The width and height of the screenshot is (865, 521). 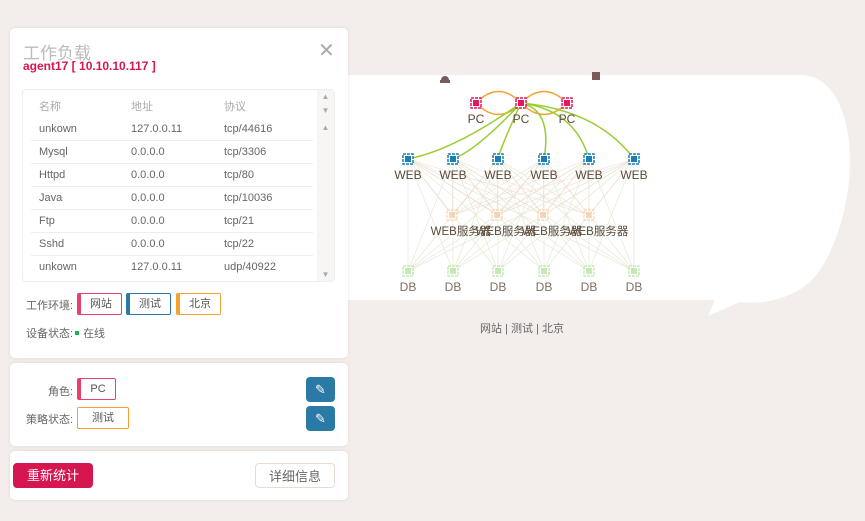 What do you see at coordinates (598, 231) in the screenshot?
I see `node-label: WEB服务器` at bounding box center [598, 231].